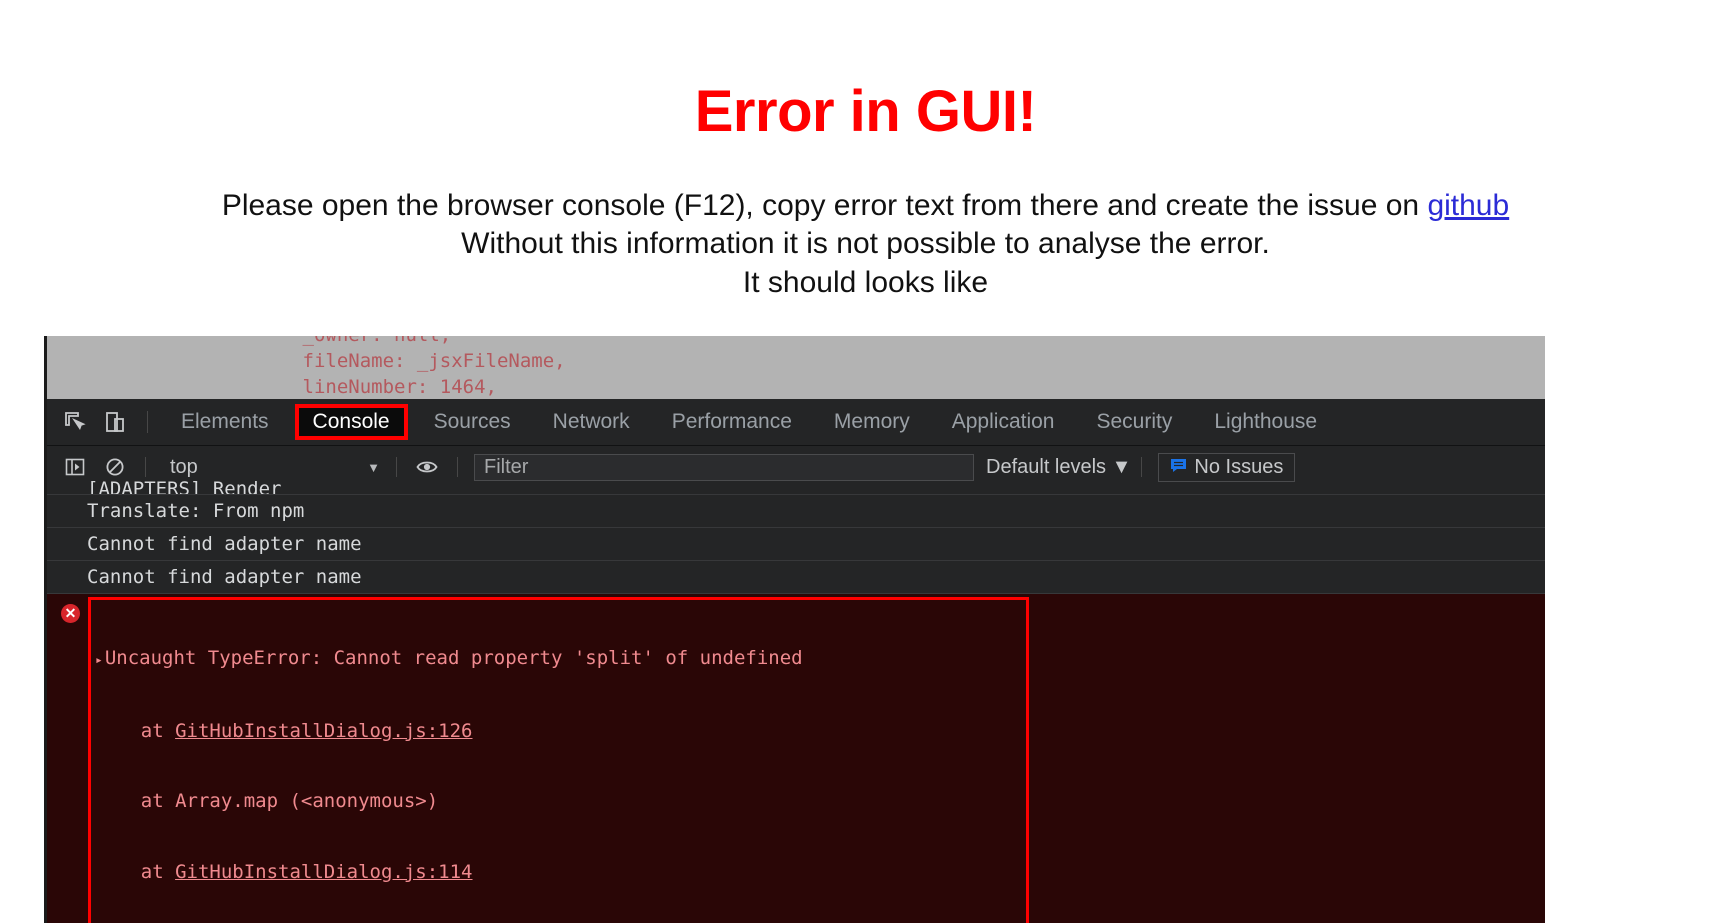 Image resolution: width=1731 pixels, height=923 pixels. I want to click on execution-context-value: top, so click(184, 466).